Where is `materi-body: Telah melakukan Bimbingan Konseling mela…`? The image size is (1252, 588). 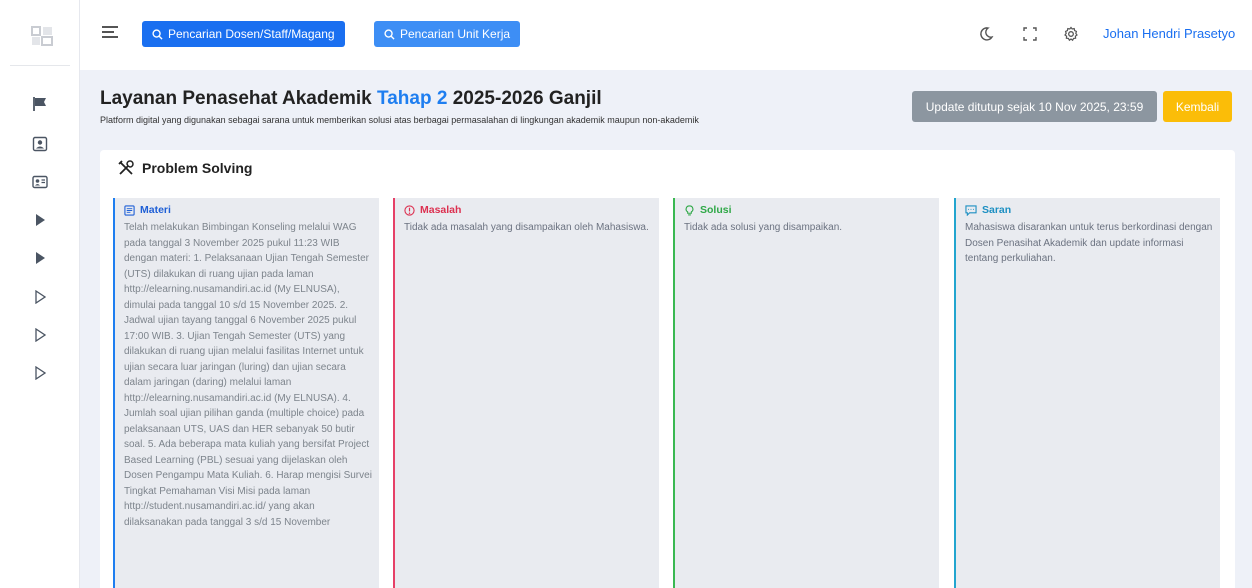 materi-body: Telah melakukan Bimbingan Konseling mela… is located at coordinates (248, 375).